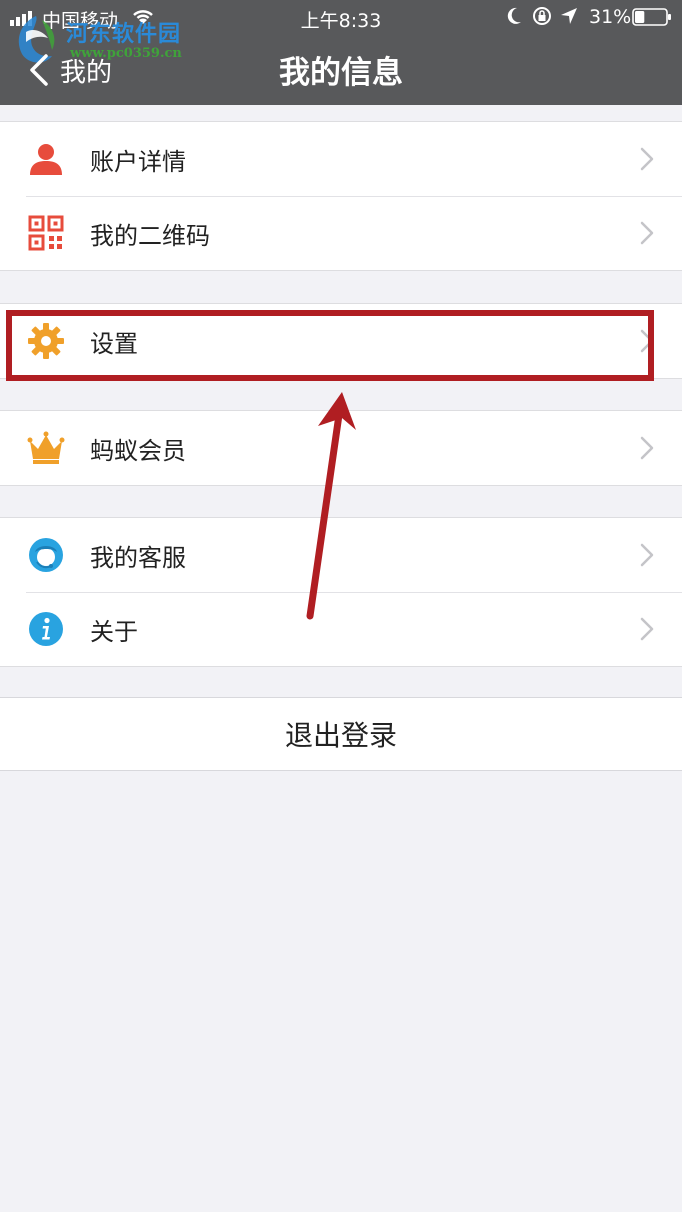 The height and width of the screenshot is (1212, 682). I want to click on logout-button: 退出登录, so click(341, 734).